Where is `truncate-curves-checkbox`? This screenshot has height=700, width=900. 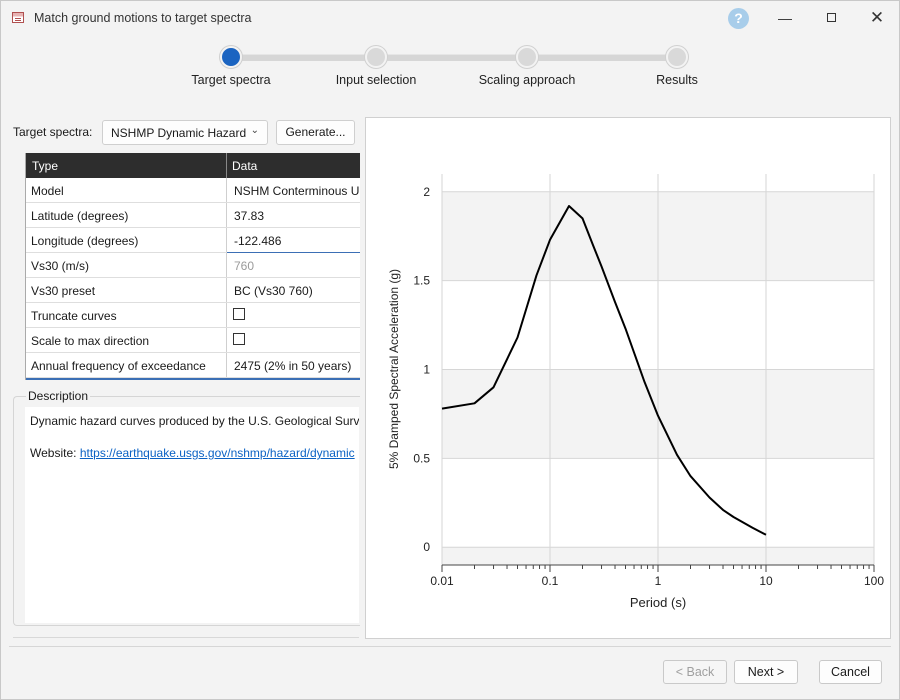
truncate-curves-checkbox is located at coordinates (239, 314).